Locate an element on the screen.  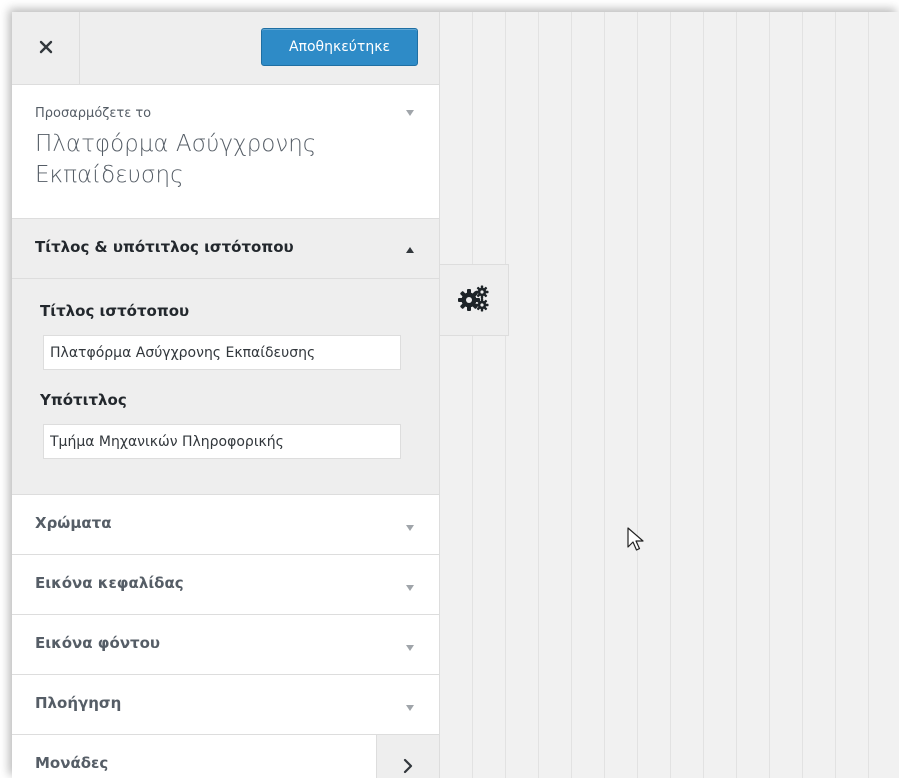
section-widgets: Μονάδες is located at coordinates (225, 756).